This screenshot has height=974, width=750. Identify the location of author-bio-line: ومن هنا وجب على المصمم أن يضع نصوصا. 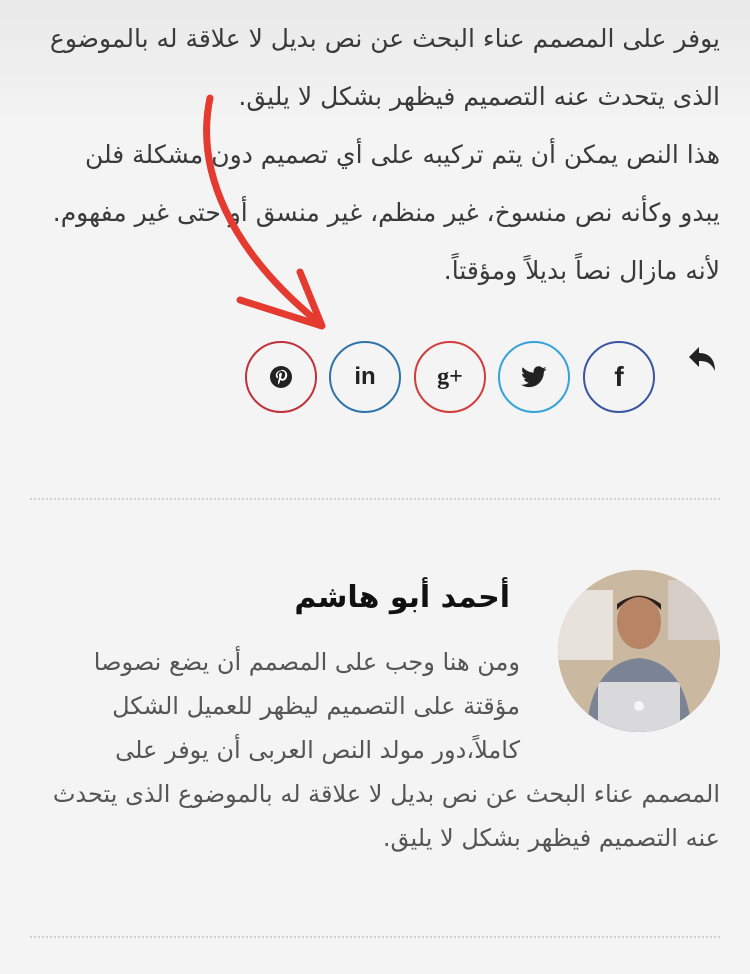
(306, 662).